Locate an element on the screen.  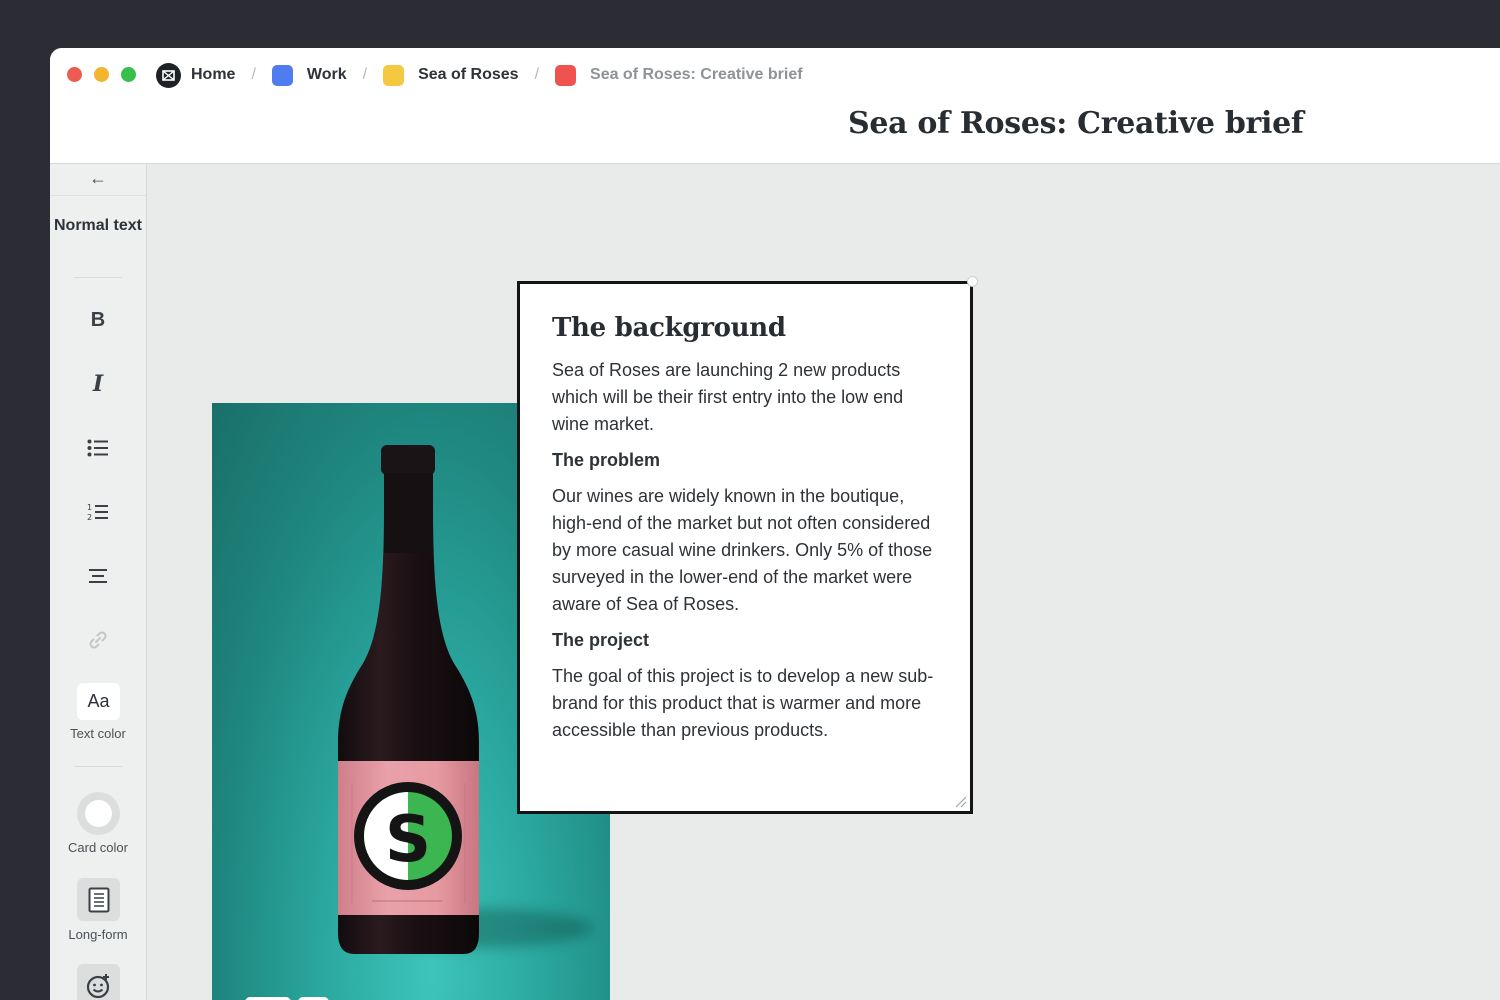
italic-button: I is located at coordinates (98, 384).